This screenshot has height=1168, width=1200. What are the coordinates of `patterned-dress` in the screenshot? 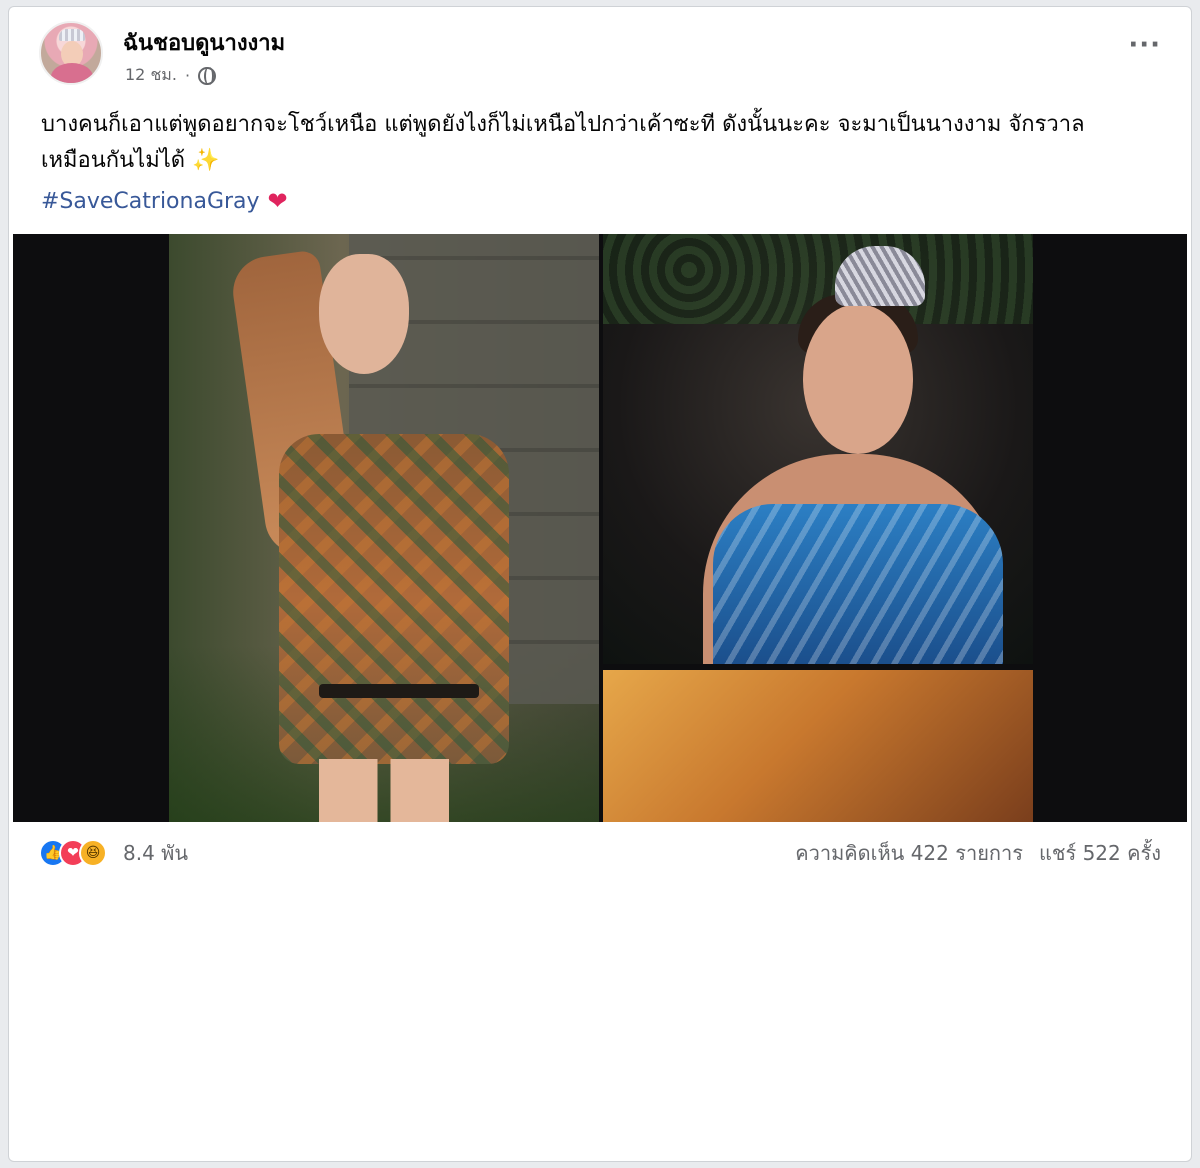 It's located at (394, 599).